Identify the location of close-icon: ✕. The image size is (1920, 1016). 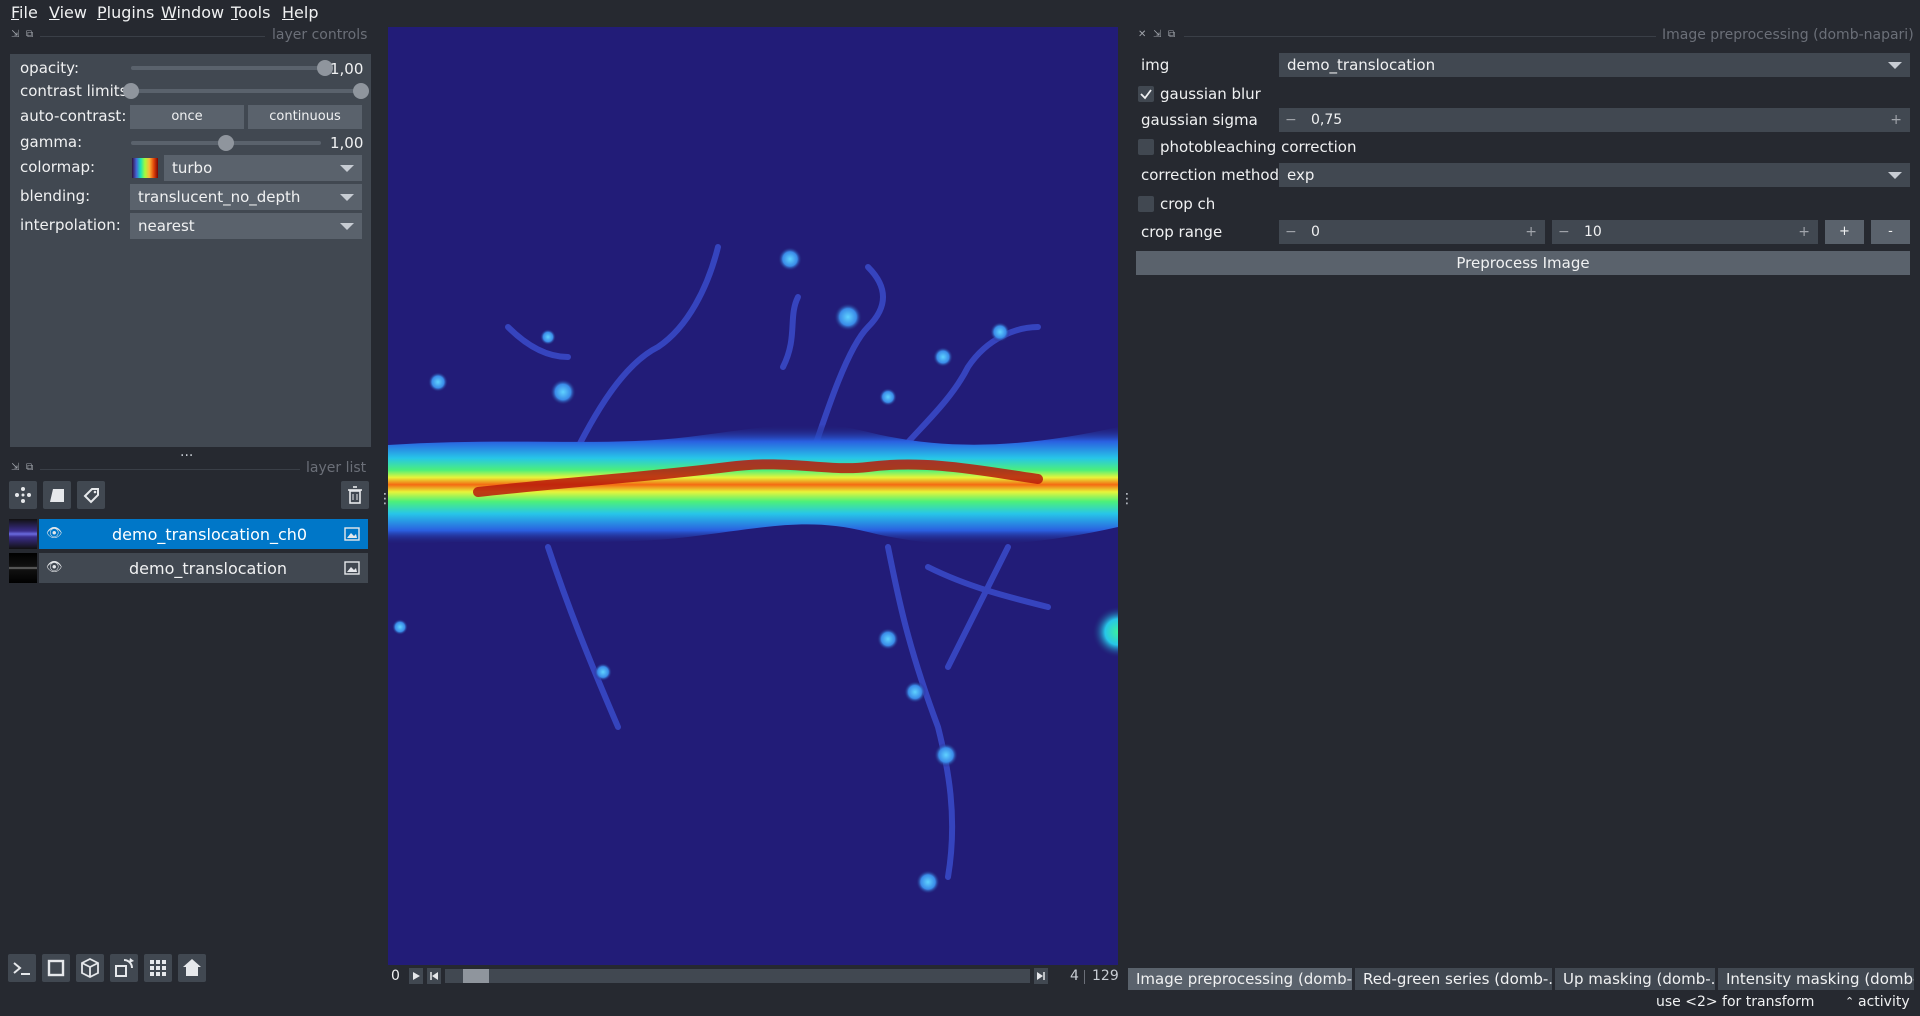
(1142, 34).